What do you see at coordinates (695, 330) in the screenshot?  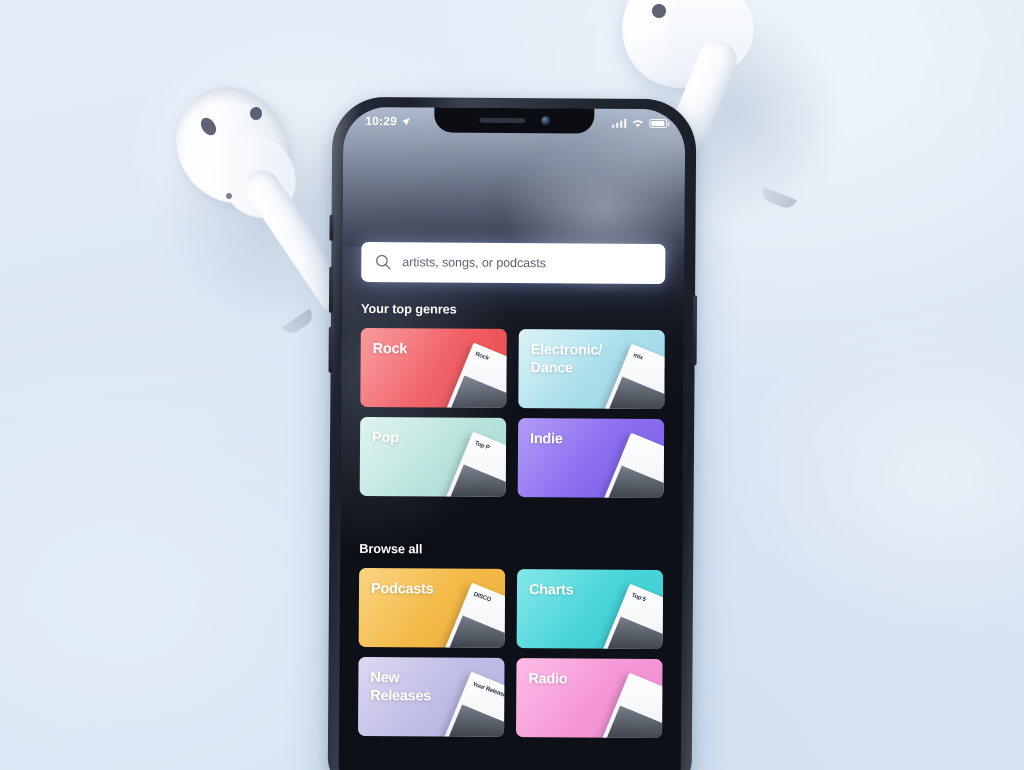 I see `power-button` at bounding box center [695, 330].